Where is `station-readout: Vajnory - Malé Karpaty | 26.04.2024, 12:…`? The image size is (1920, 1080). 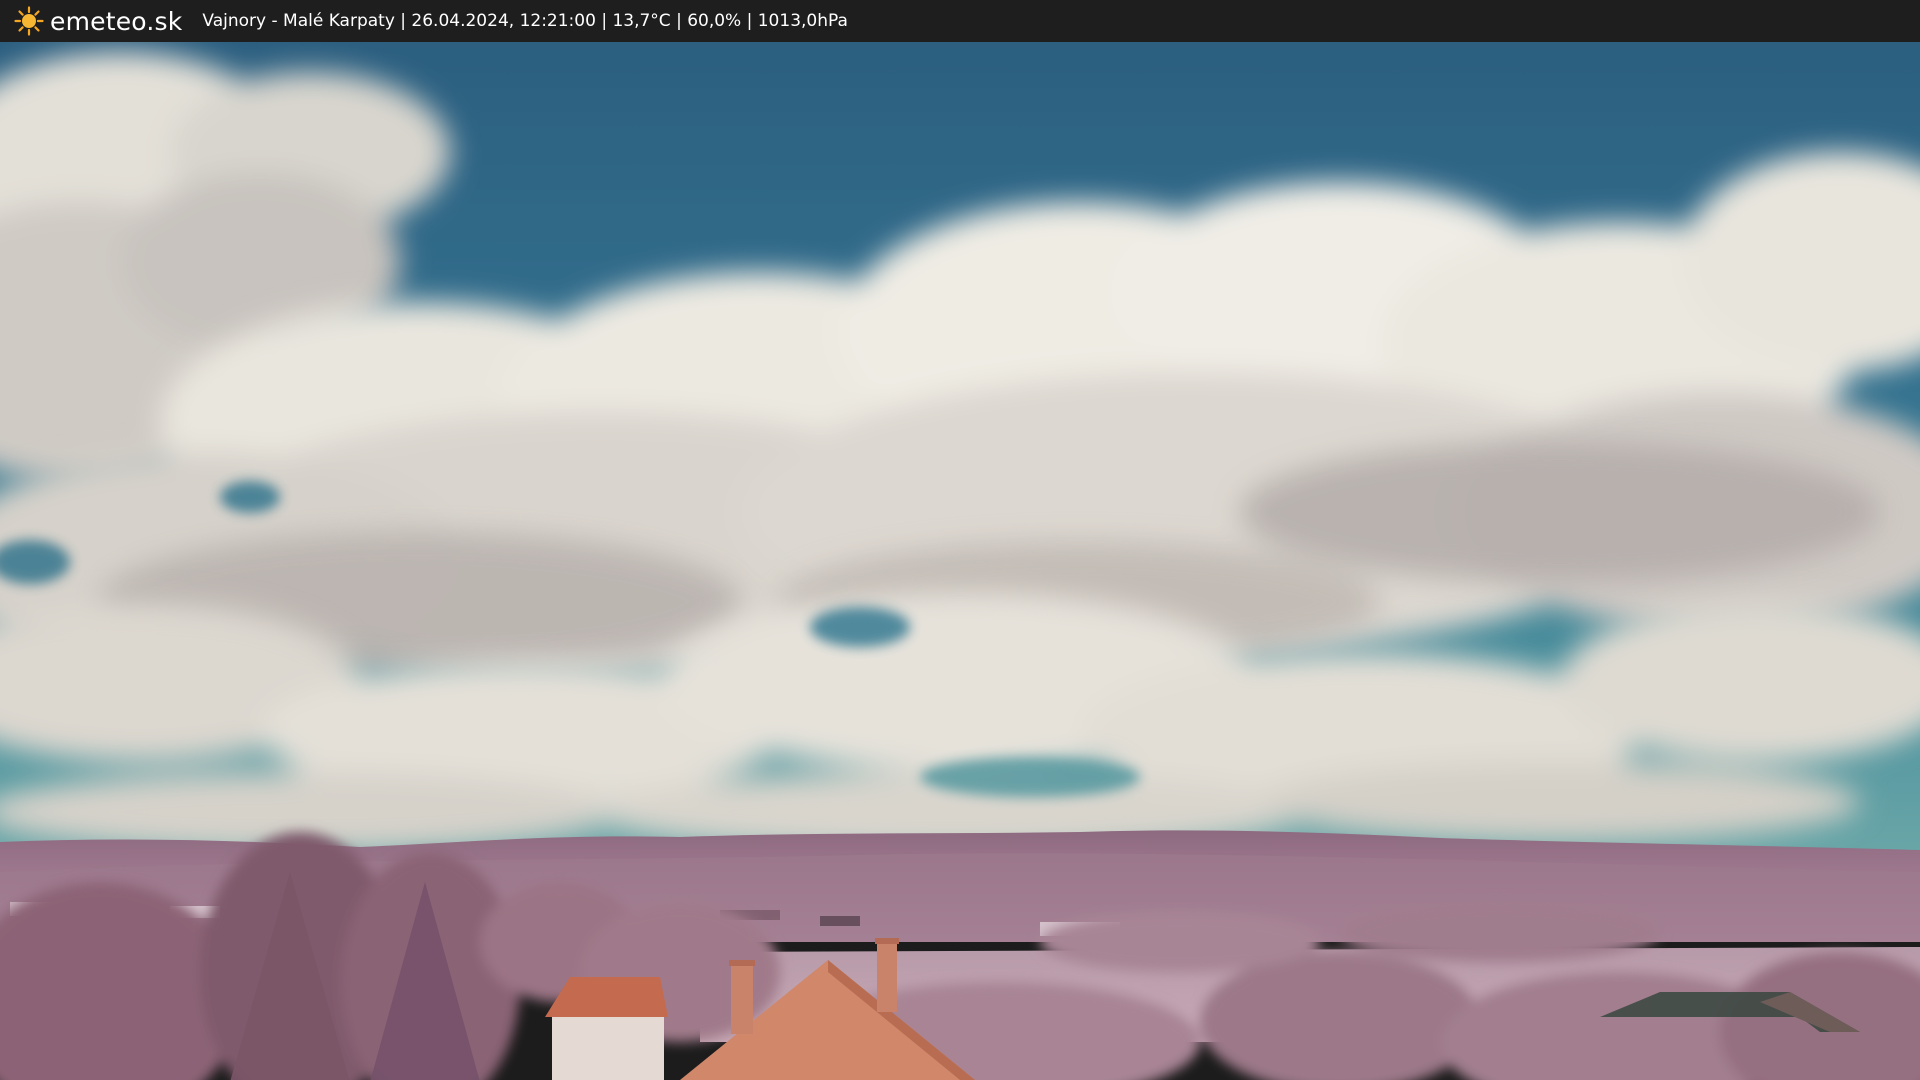
station-readout: Vajnory - Malé Karpaty | 26.04.2024, 12:… is located at coordinates (525, 21).